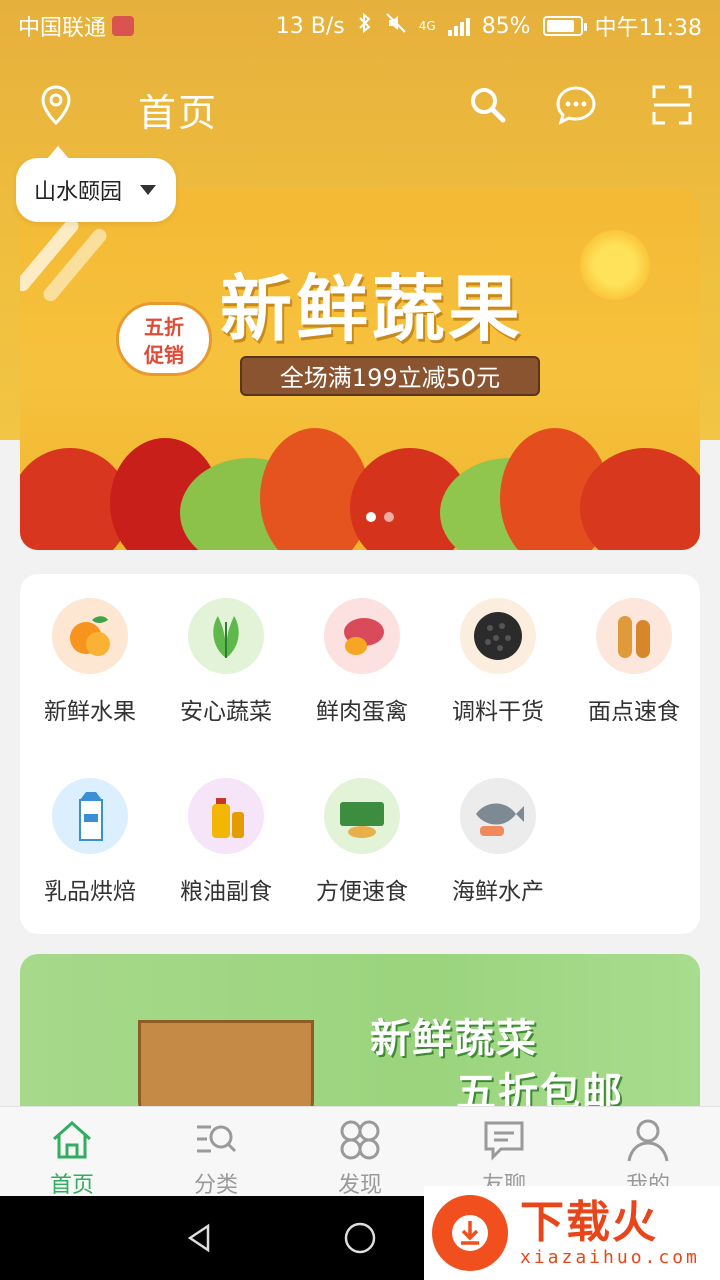 This screenshot has height=1280, width=720. Describe the element at coordinates (498, 712) in the screenshot. I see `category-label: 调料干货` at that location.